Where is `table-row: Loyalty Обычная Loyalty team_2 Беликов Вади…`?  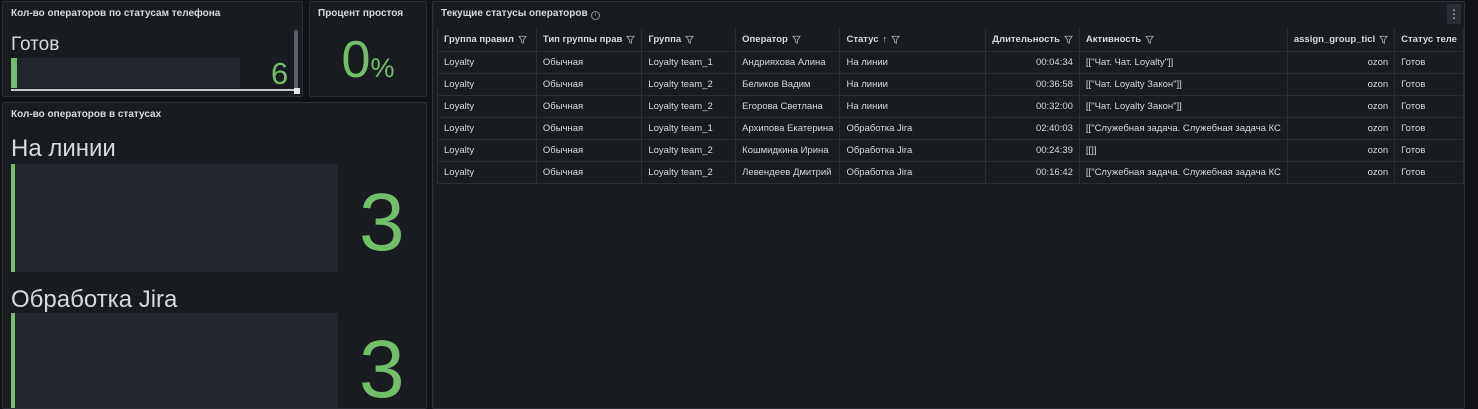
table-row: Loyalty Обычная Loyalty team_2 Беликов Вади… is located at coordinates (950, 84).